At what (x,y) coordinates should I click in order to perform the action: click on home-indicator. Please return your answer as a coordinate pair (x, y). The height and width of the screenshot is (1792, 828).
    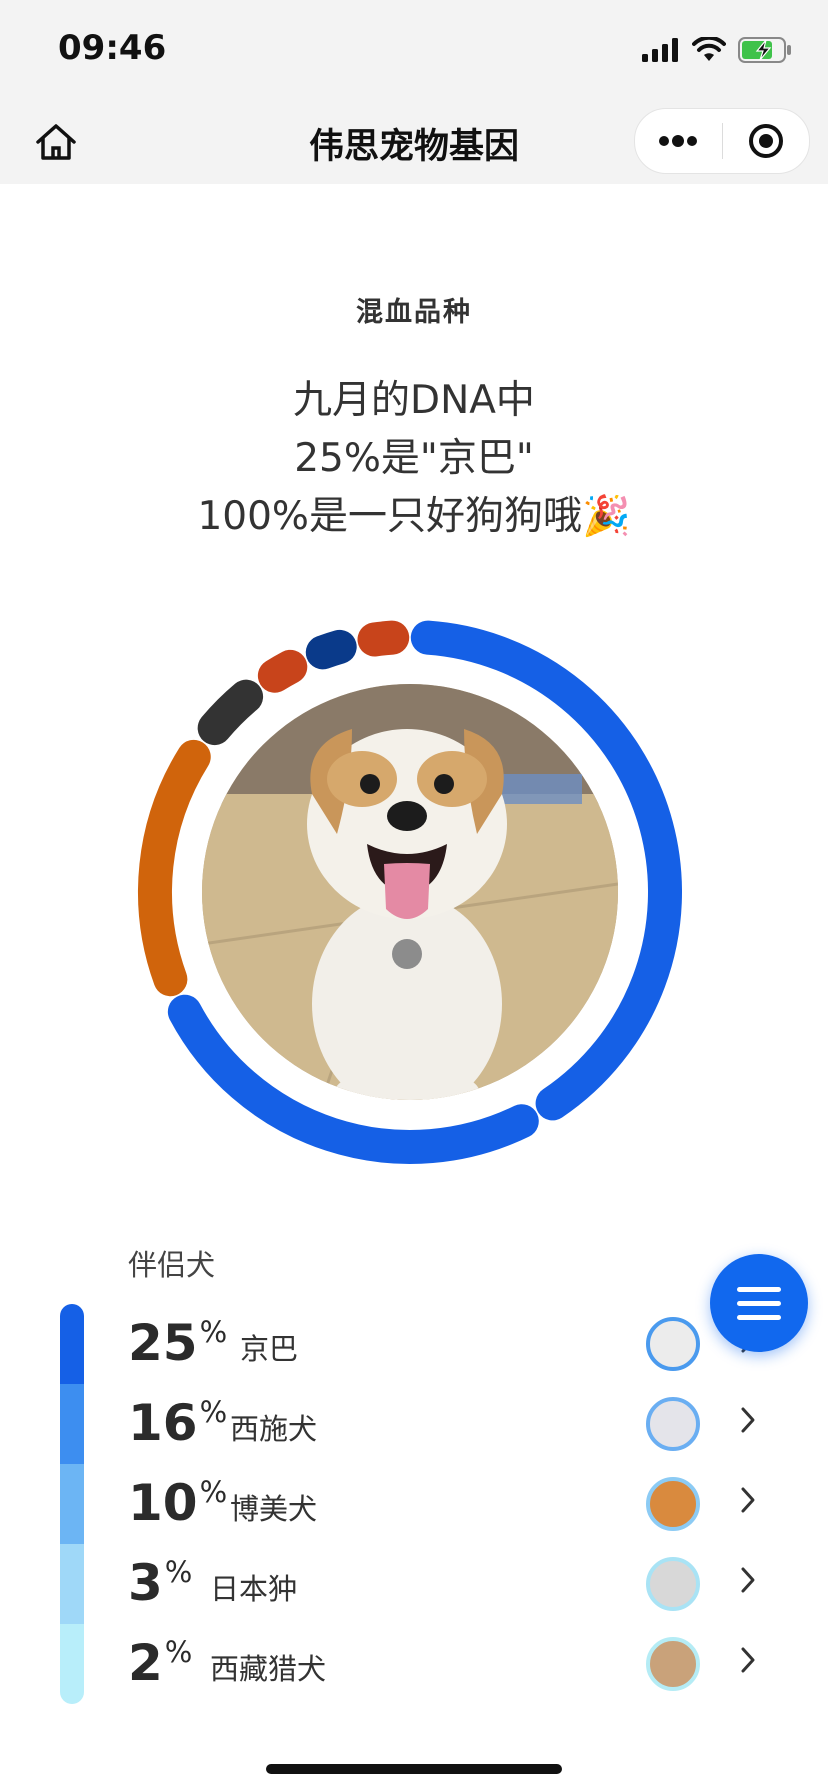
    Looking at the image, I should click on (414, 1769).